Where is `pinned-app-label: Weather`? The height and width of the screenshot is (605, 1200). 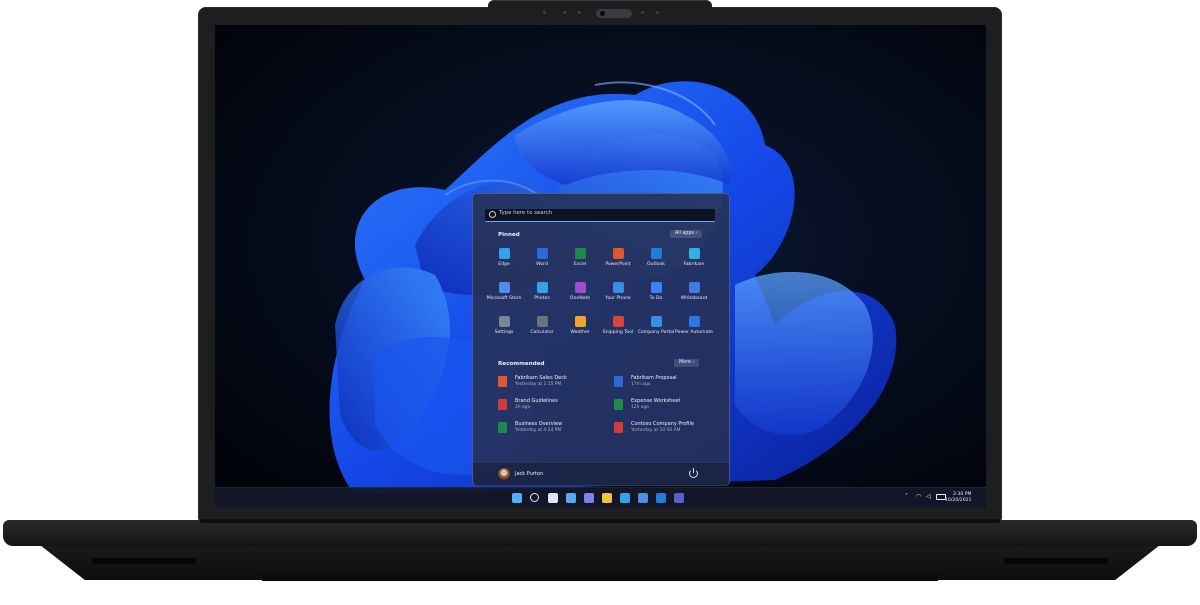
pinned-app-label: Weather is located at coordinates (580, 332).